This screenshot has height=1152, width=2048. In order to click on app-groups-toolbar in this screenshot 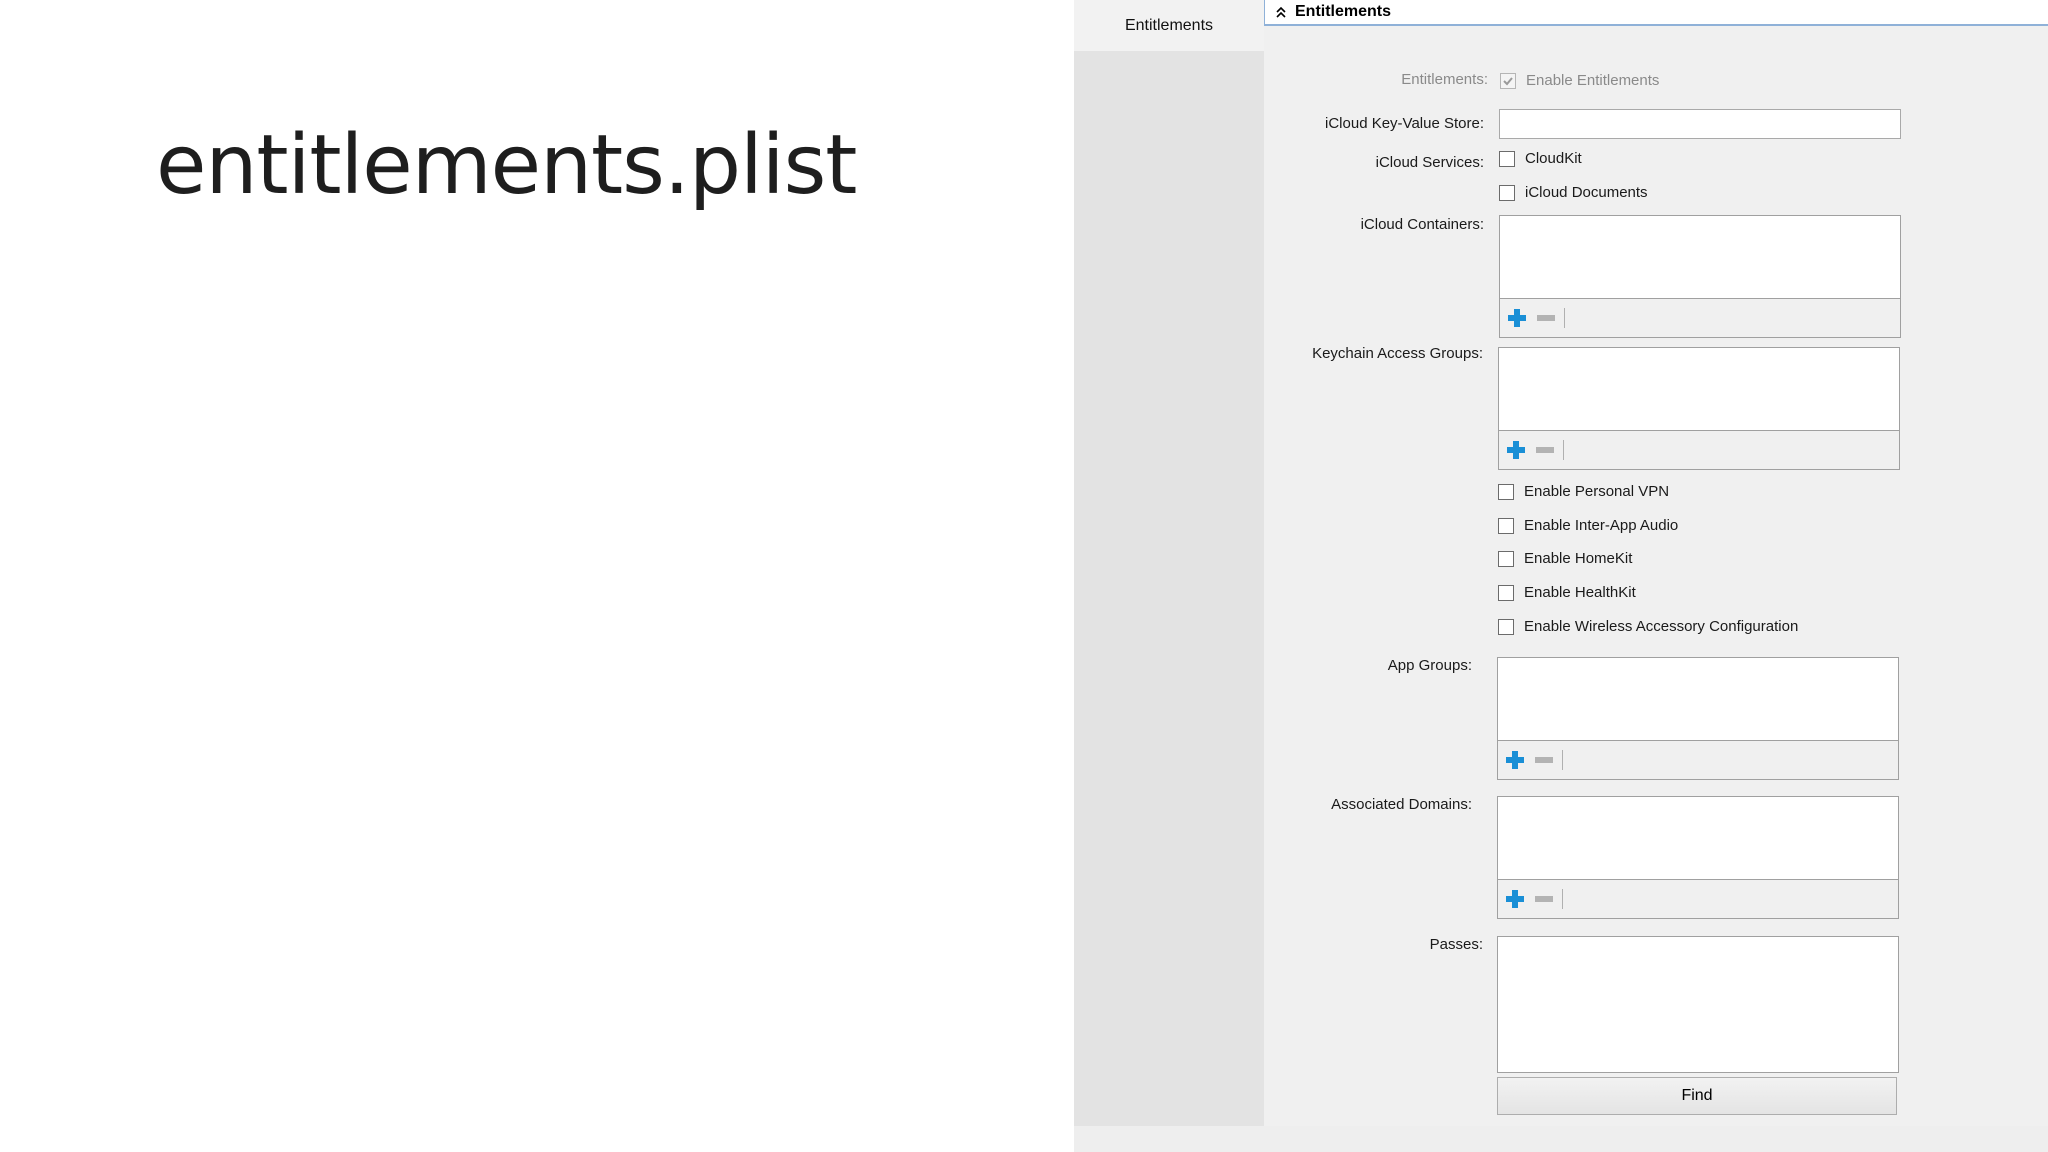, I will do `click(1698, 760)`.